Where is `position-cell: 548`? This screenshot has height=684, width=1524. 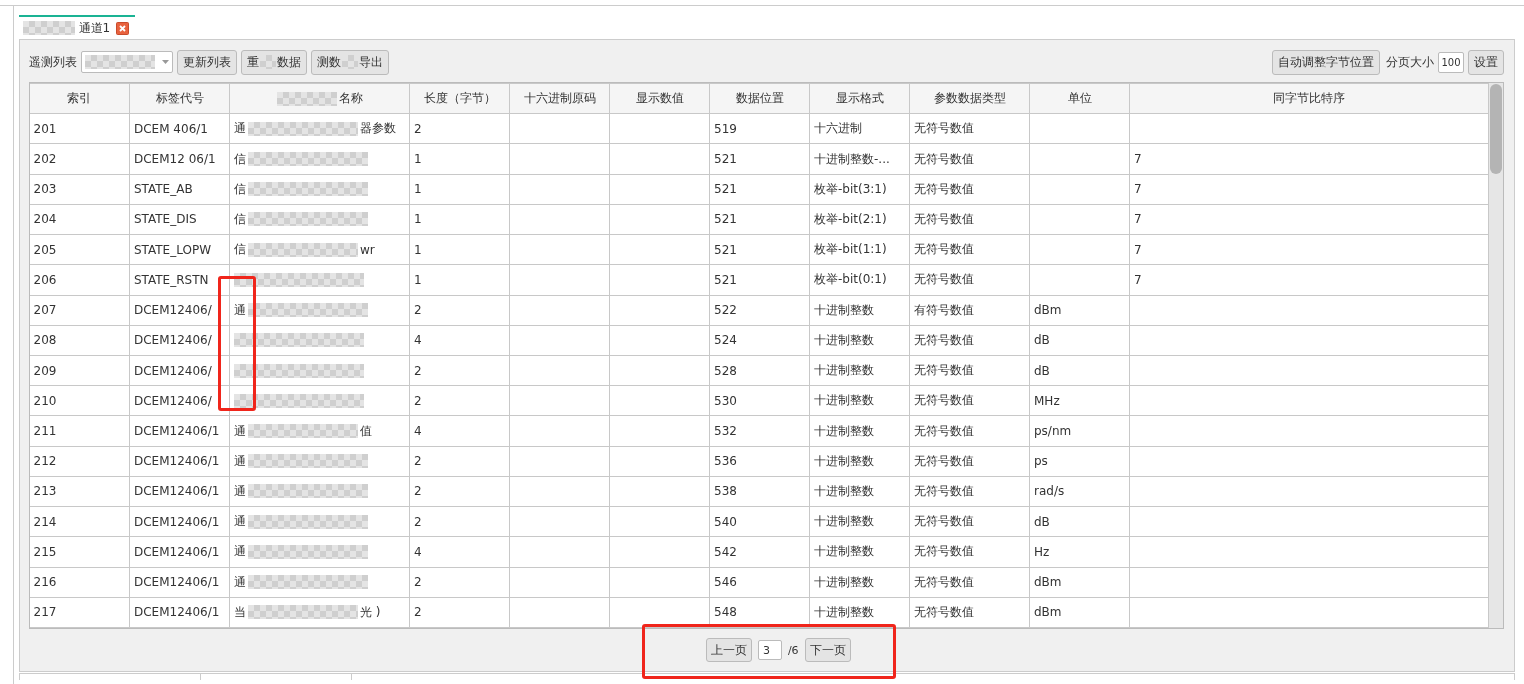 position-cell: 548 is located at coordinates (759, 612).